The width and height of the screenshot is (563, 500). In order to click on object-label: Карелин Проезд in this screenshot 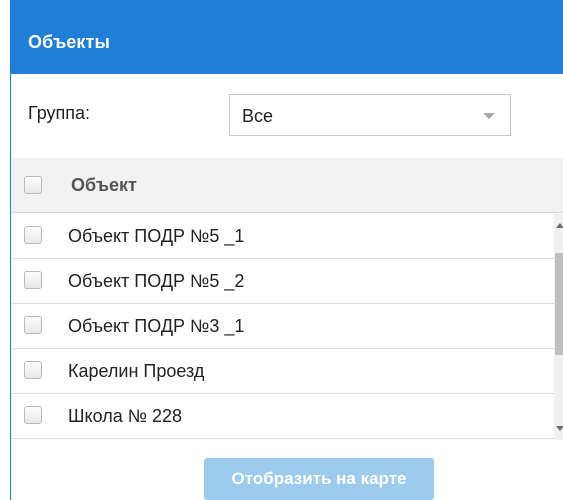, I will do `click(136, 371)`.